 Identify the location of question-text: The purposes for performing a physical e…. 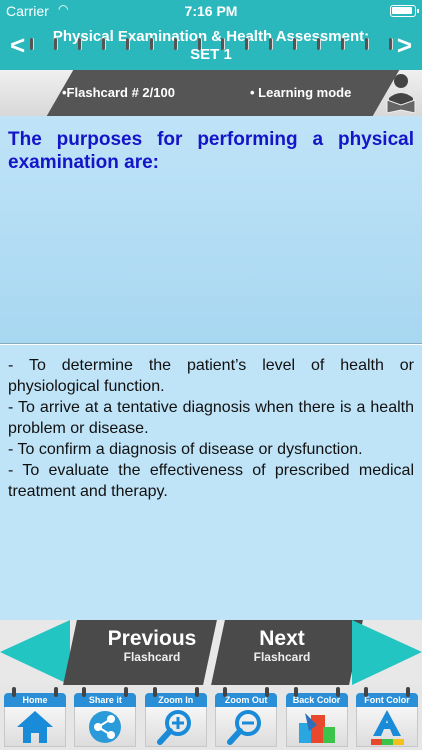
(211, 151).